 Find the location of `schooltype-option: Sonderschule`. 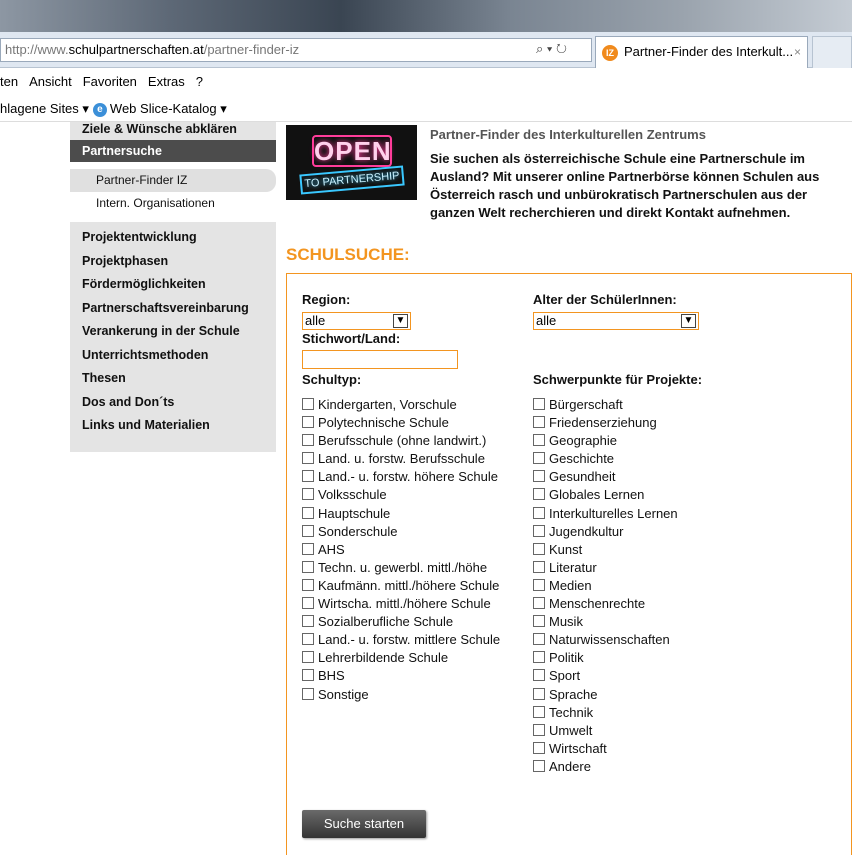

schooltype-option: Sonderschule is located at coordinates (401, 532).